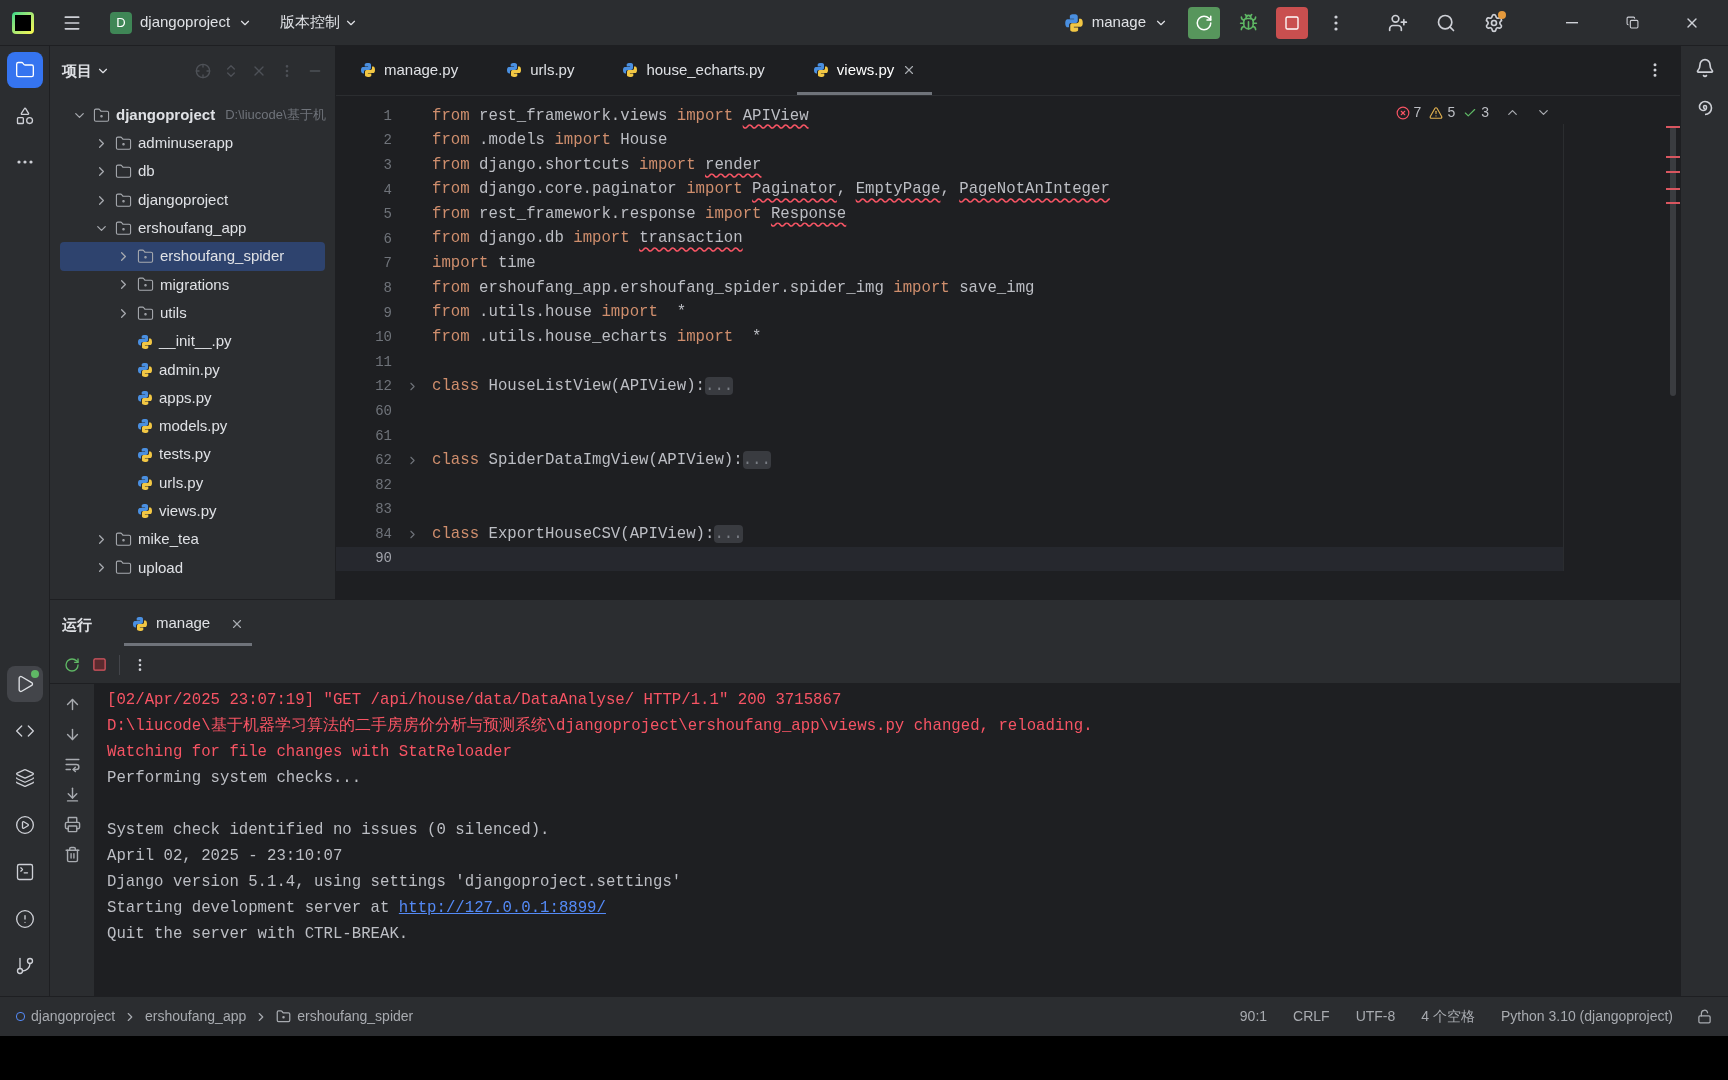  Describe the element at coordinates (319, 22) in the screenshot. I see `vcs-menu: 版本控制` at that location.